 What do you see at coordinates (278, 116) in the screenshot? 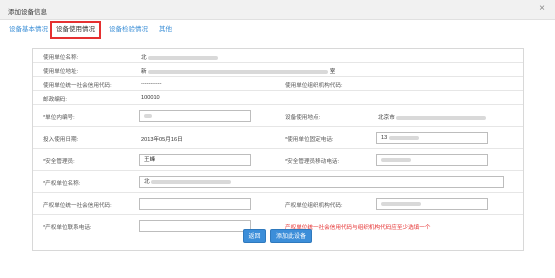
I see `row-internal-no: *单位内编号: 设备使用地点: 北京市` at bounding box center [278, 116].